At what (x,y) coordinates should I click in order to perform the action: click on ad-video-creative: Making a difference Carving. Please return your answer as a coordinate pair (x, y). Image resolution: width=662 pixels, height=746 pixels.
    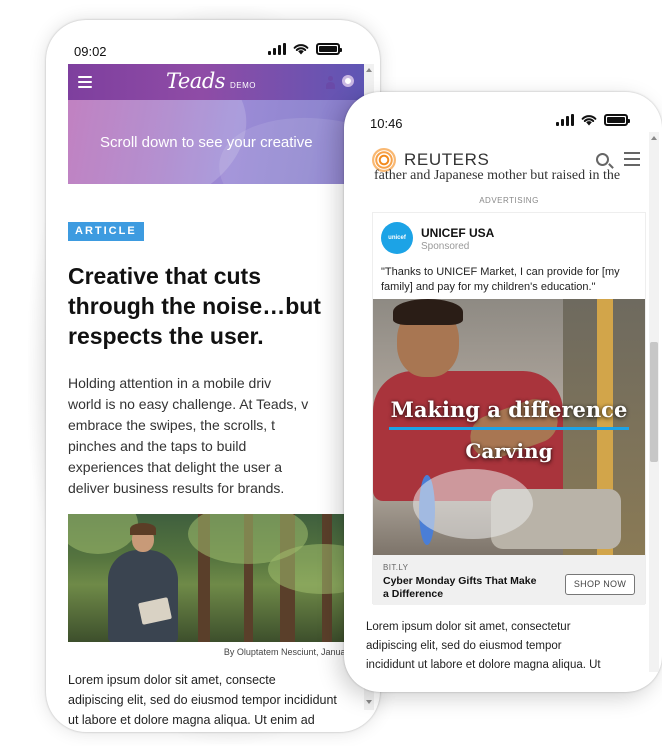
    Looking at the image, I should click on (509, 427).